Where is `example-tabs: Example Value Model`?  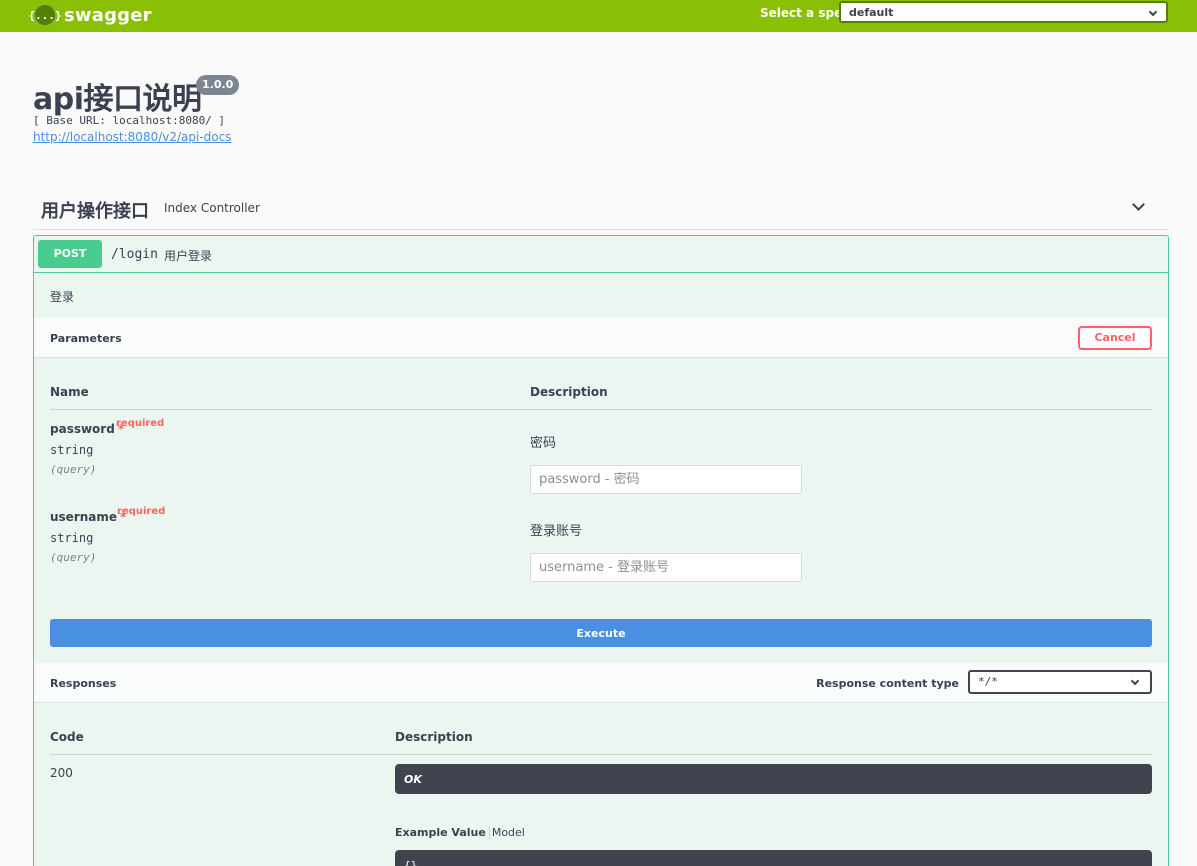 example-tabs: Example Value Model is located at coordinates (460, 832).